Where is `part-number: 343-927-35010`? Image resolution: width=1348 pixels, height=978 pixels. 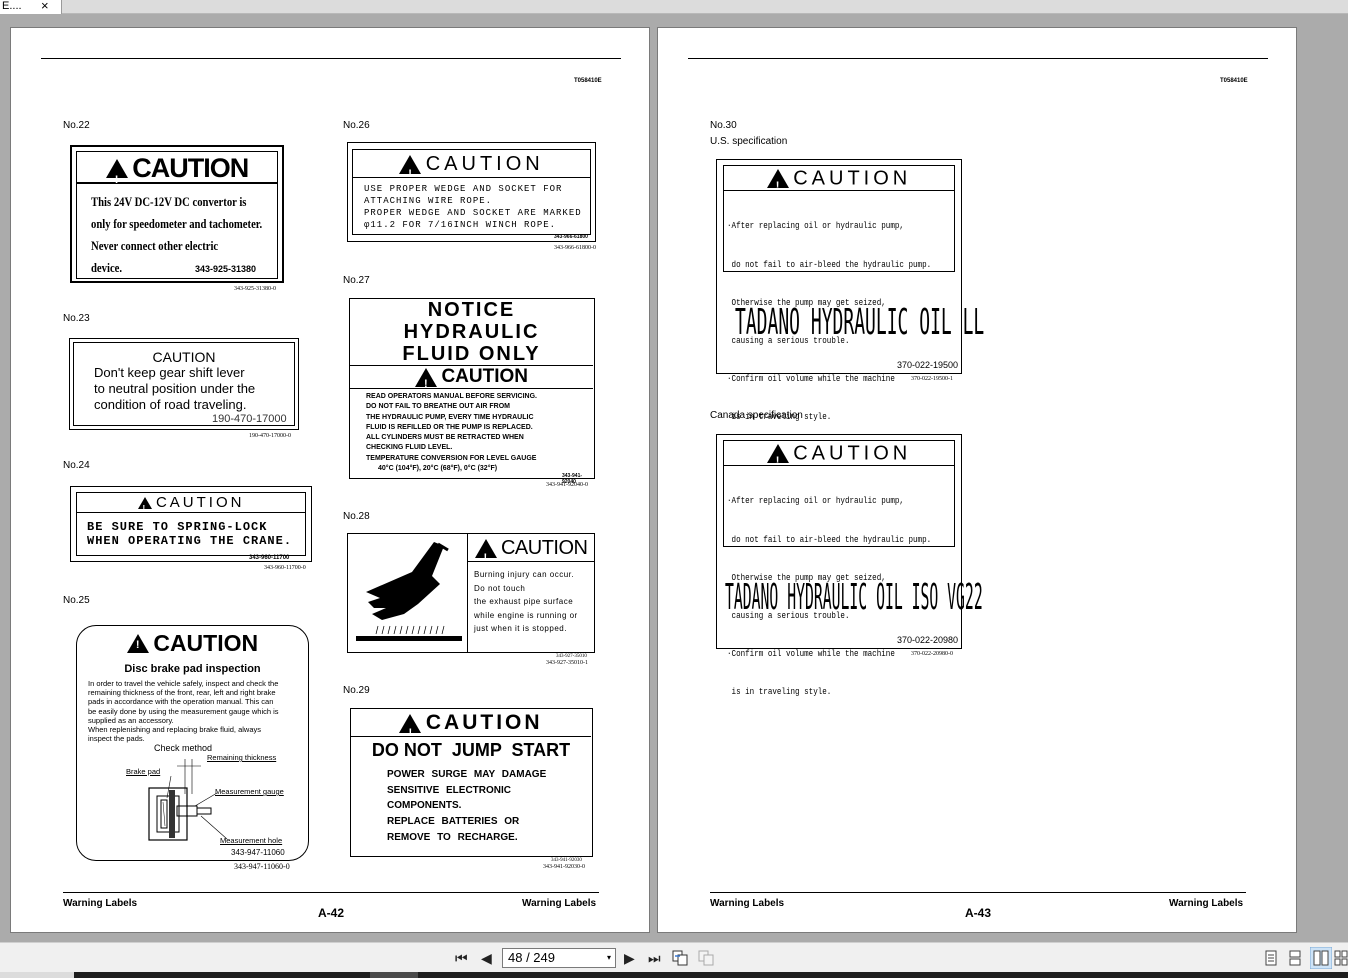 part-number: 343-927-35010 is located at coordinates (571, 656).